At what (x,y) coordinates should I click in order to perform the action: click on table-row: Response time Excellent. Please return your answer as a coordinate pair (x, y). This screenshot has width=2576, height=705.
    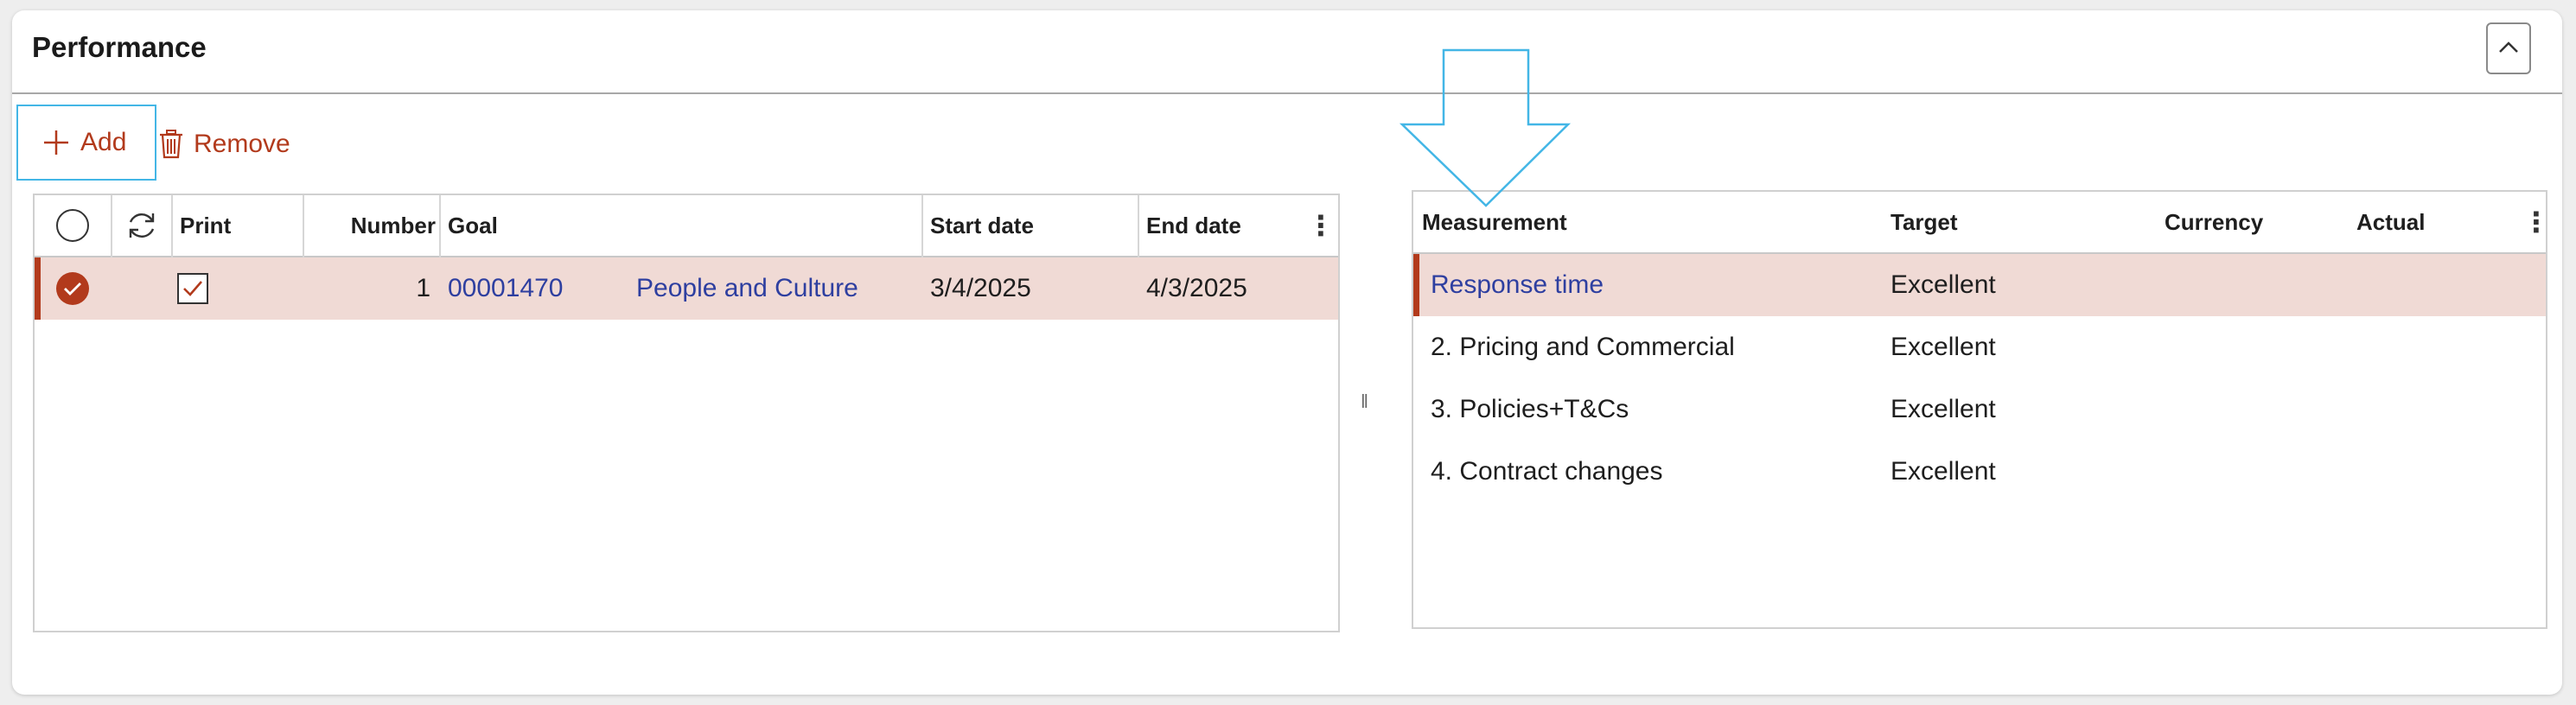
    Looking at the image, I should click on (1979, 285).